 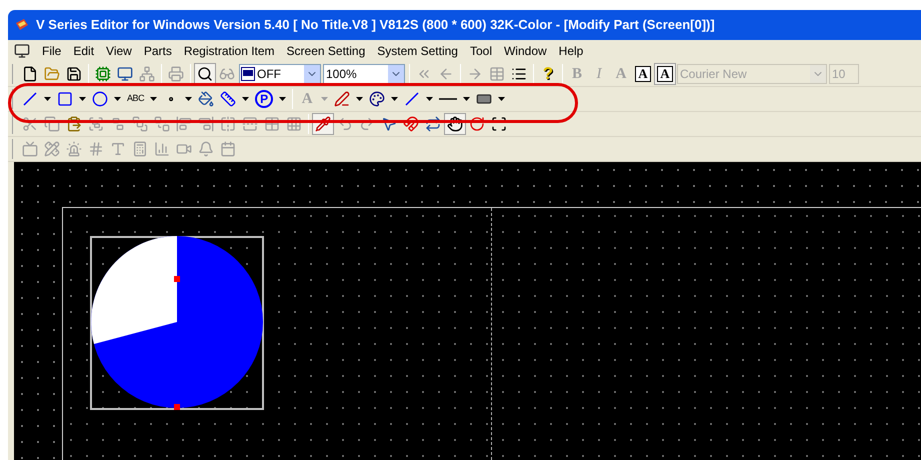 I want to click on bar-chart-icon, so click(x=162, y=149).